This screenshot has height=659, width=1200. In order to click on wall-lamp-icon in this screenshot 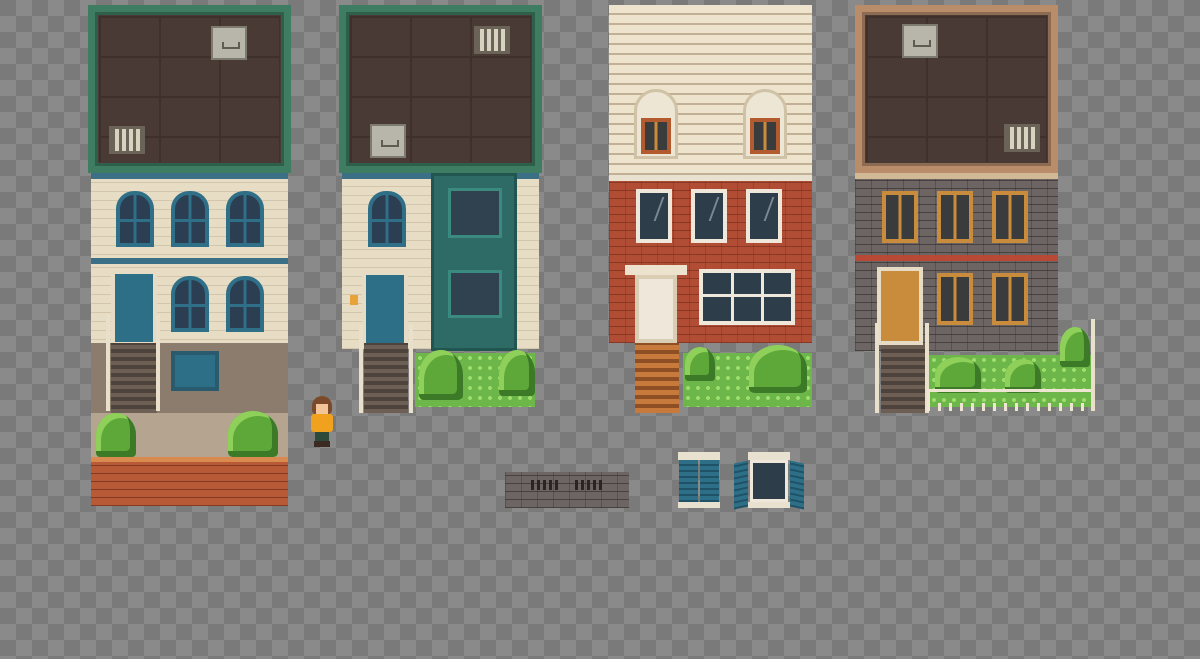, I will do `click(354, 300)`.